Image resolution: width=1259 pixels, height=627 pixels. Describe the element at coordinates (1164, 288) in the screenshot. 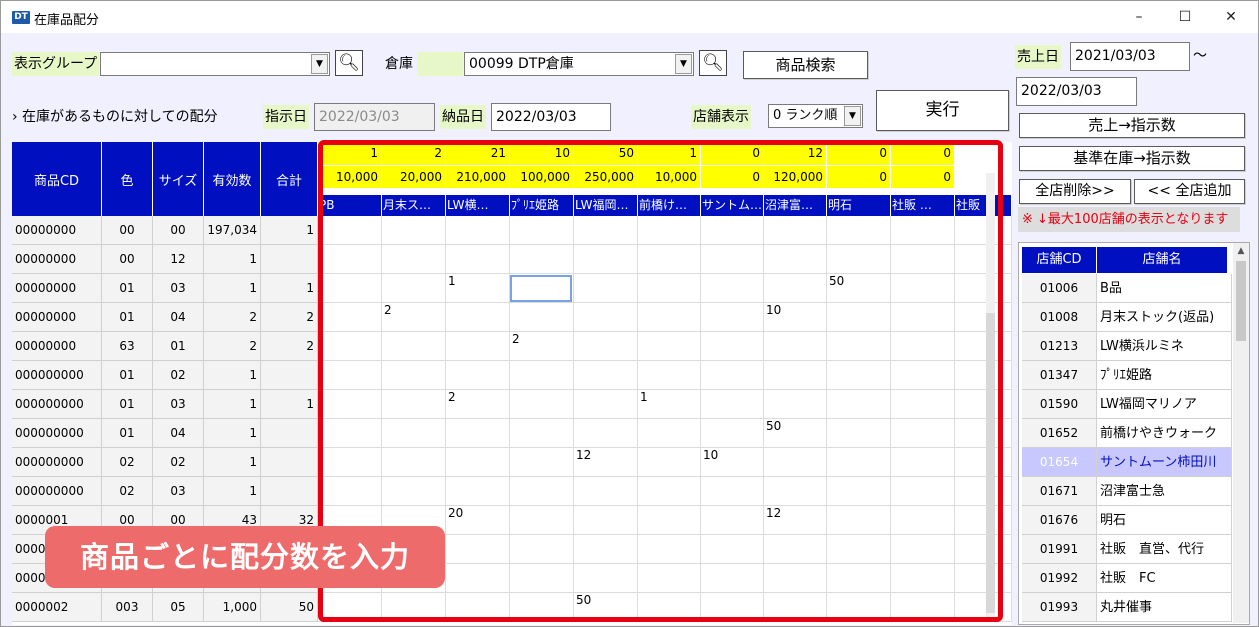

I see `store-name: B品` at that location.